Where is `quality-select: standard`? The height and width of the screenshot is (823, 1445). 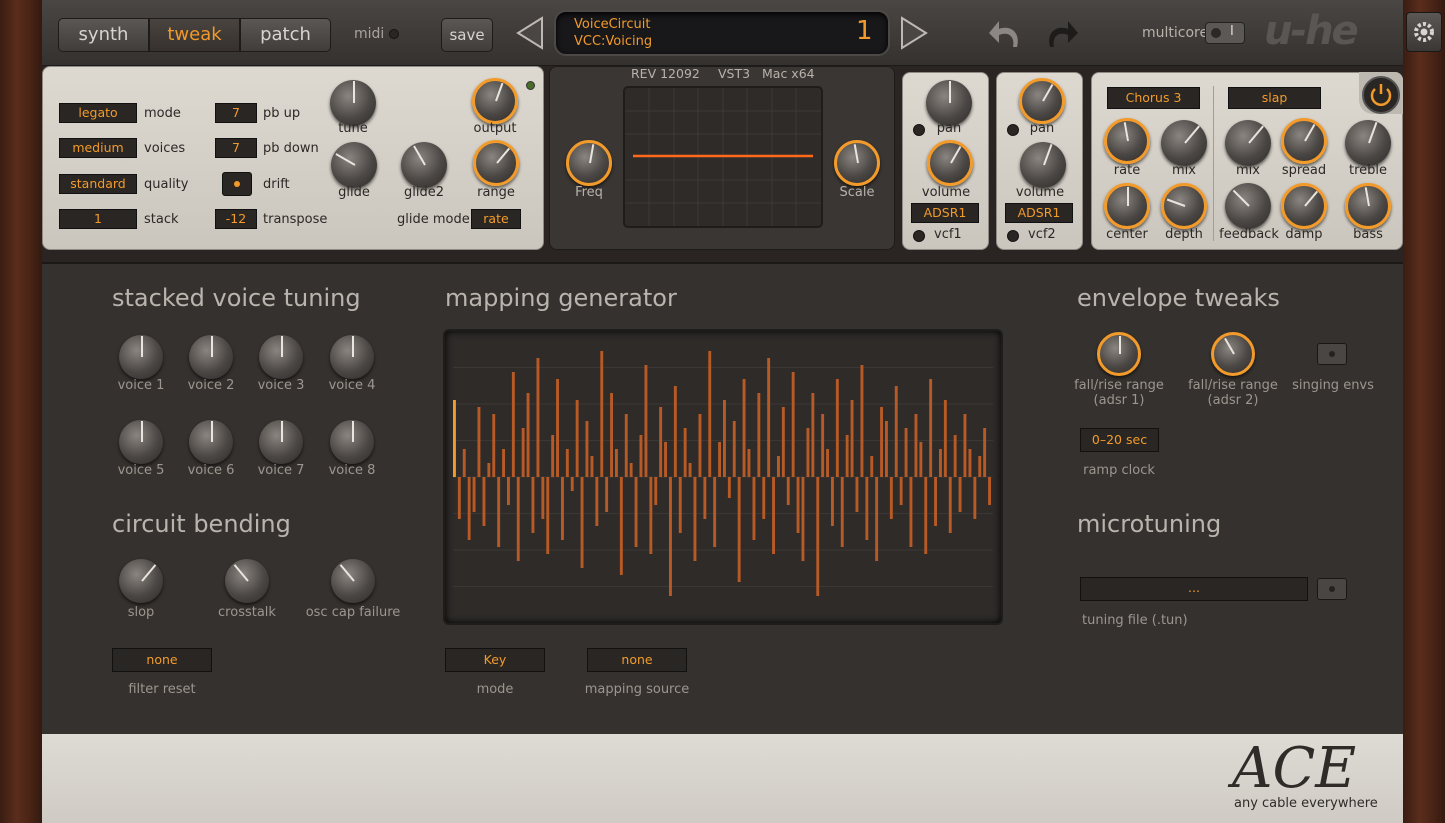 quality-select: standard is located at coordinates (98, 184).